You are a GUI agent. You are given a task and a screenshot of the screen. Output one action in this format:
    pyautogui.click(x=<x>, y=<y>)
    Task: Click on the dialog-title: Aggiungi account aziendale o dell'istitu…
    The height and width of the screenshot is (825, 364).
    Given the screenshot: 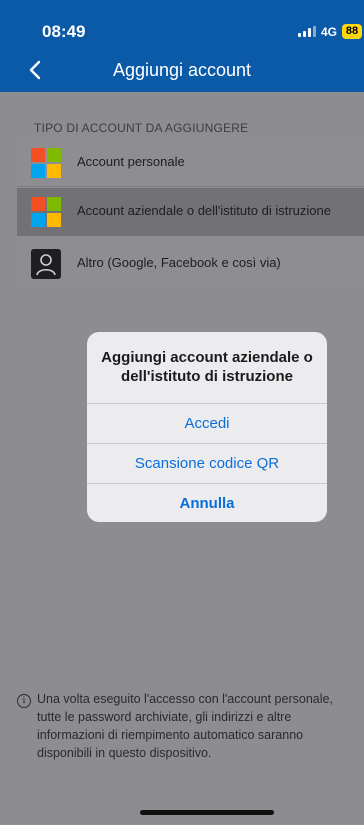 What is the action you would take?
    pyautogui.click(x=207, y=367)
    